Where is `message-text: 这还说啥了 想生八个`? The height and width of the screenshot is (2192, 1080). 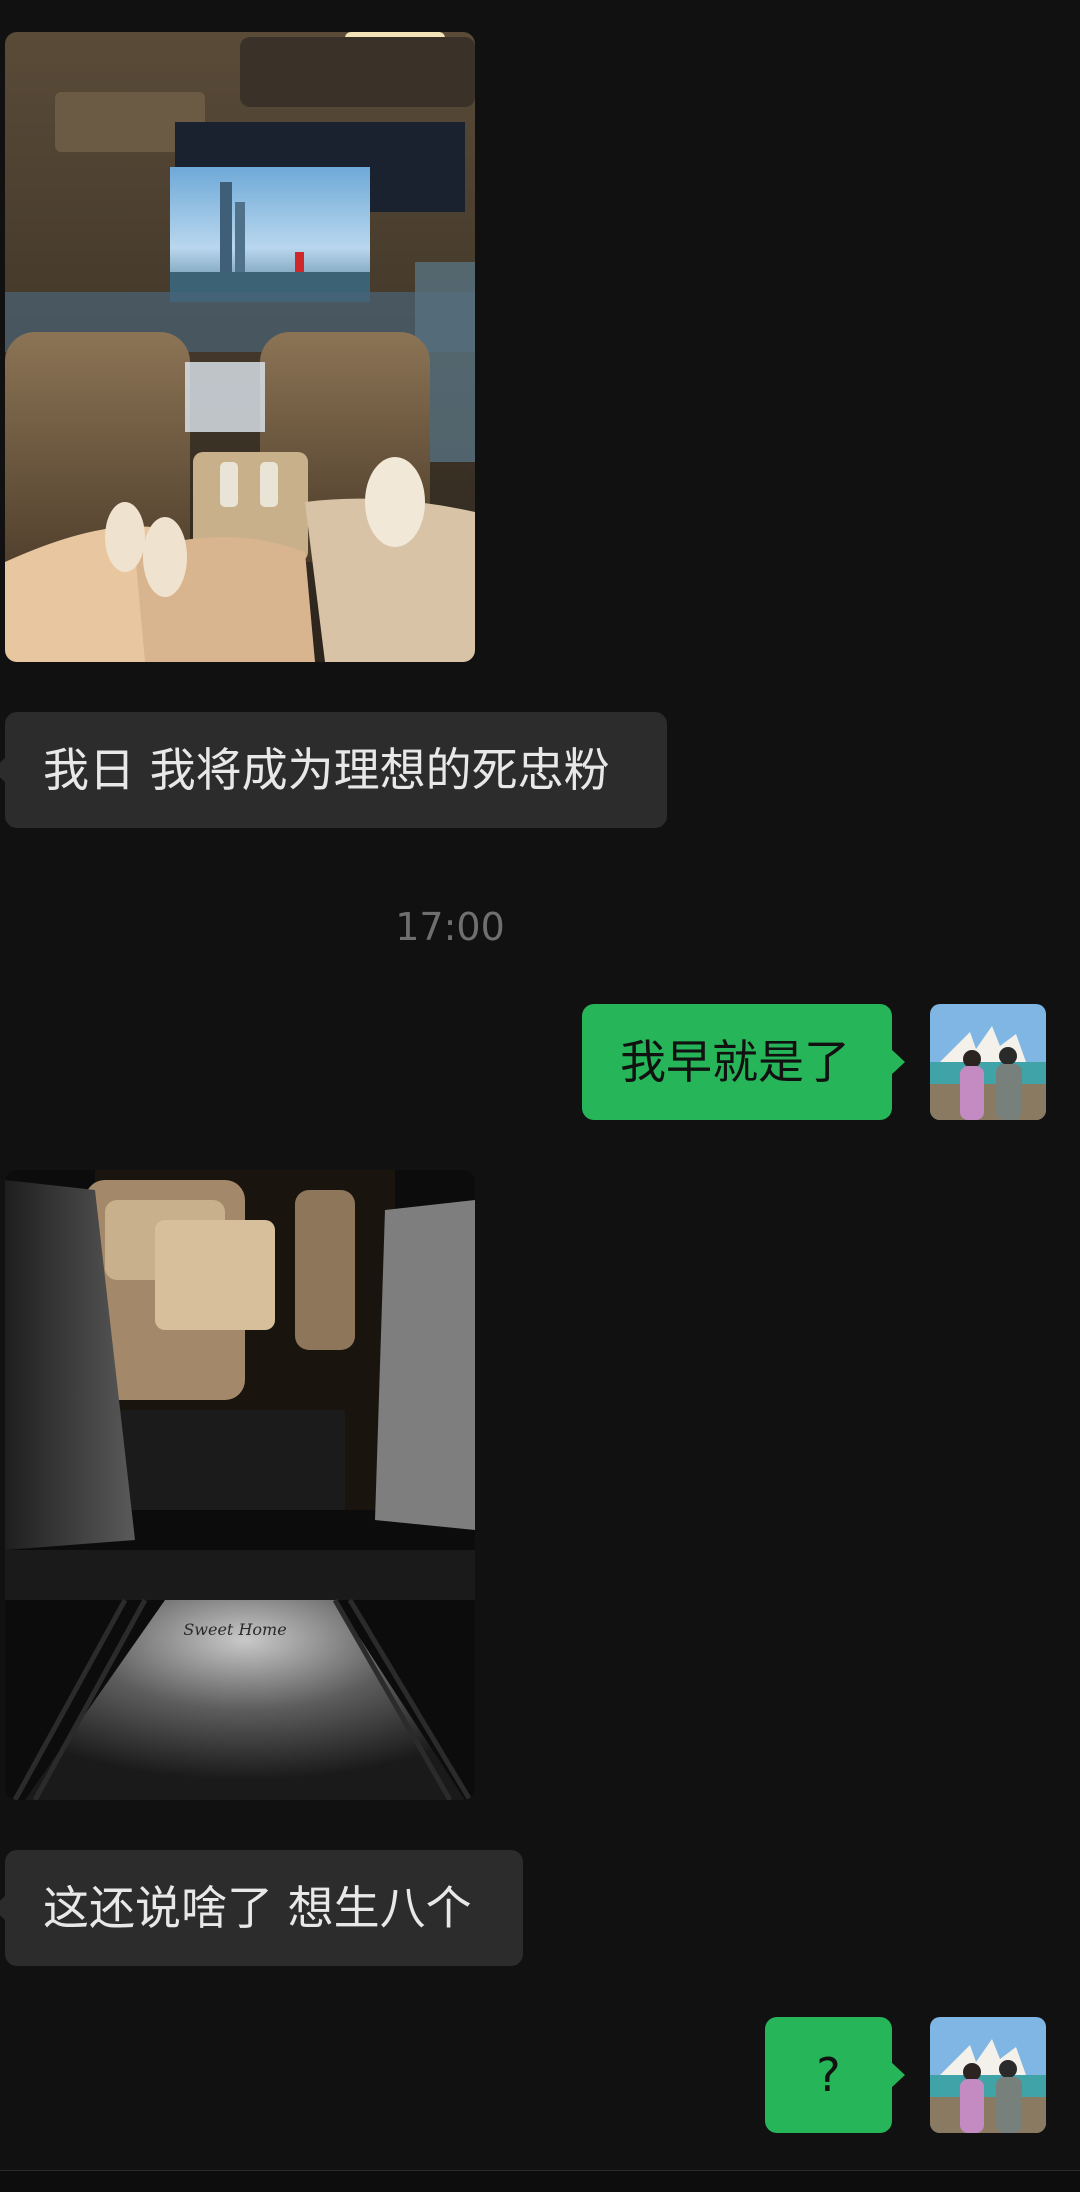
message-text: 这还说啥了 想生八个 is located at coordinates (257, 1908).